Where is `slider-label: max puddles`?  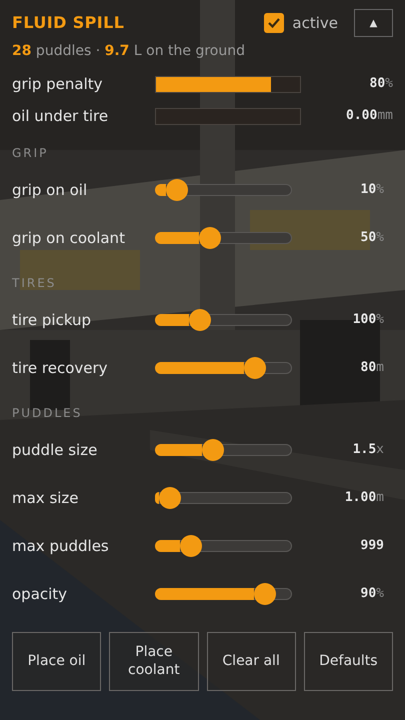 slider-label: max puddles is located at coordinates (61, 546).